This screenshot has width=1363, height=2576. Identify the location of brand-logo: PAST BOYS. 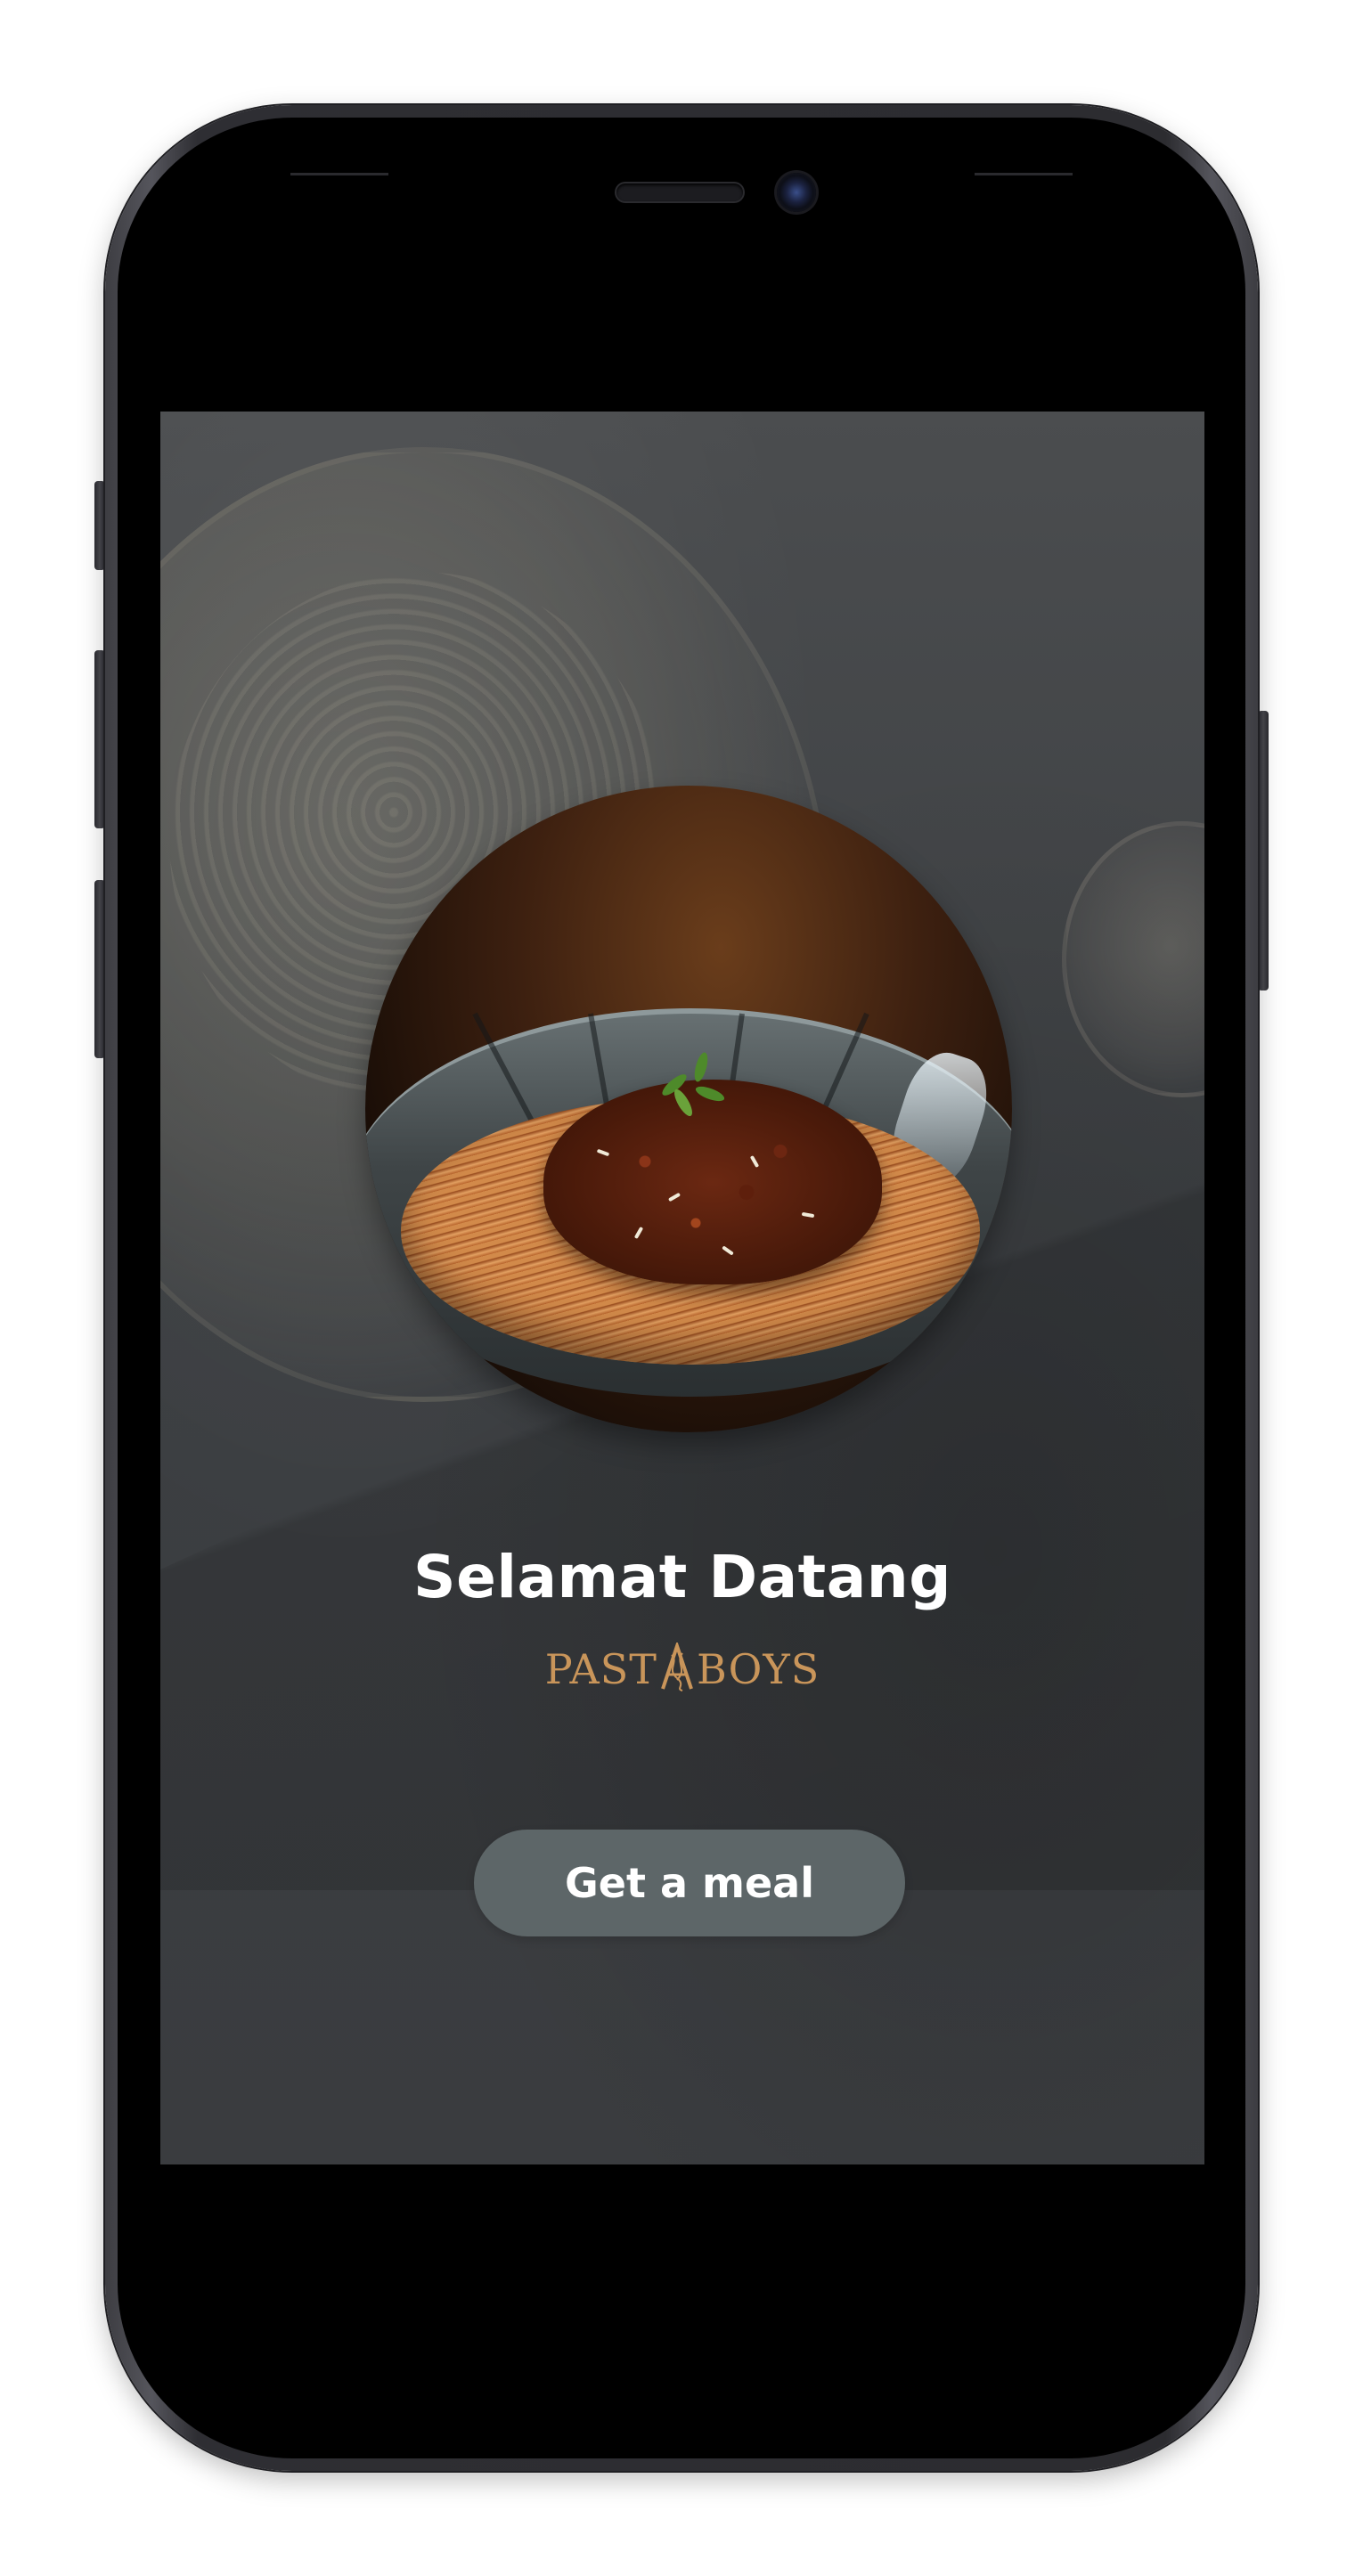
(682, 1668).